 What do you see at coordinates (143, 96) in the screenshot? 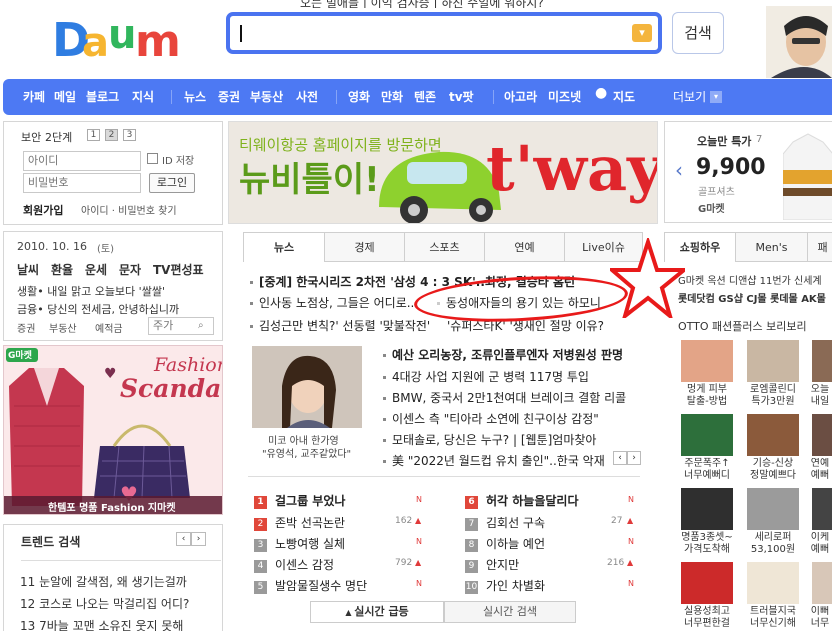
I see `nav-knowledge: 지식` at bounding box center [143, 96].